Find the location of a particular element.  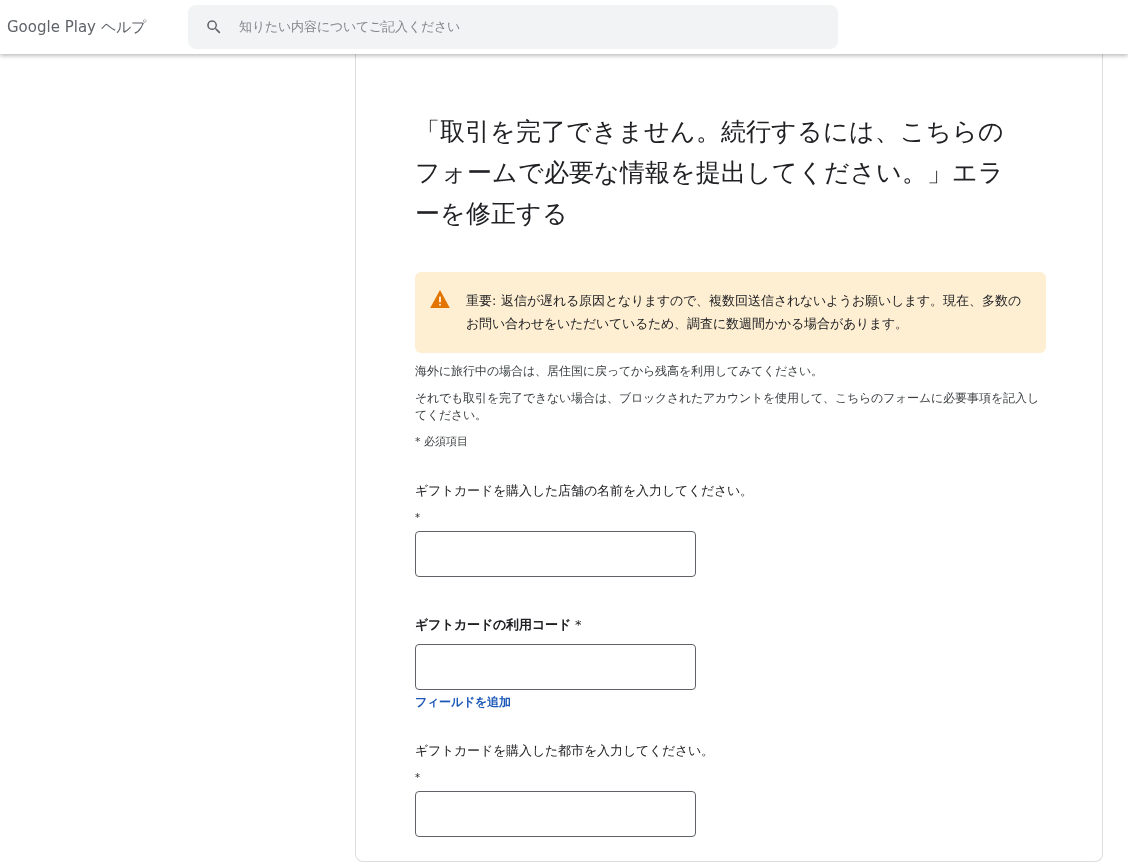

site-title: Google Play ヘルプ is located at coordinates (97, 27).